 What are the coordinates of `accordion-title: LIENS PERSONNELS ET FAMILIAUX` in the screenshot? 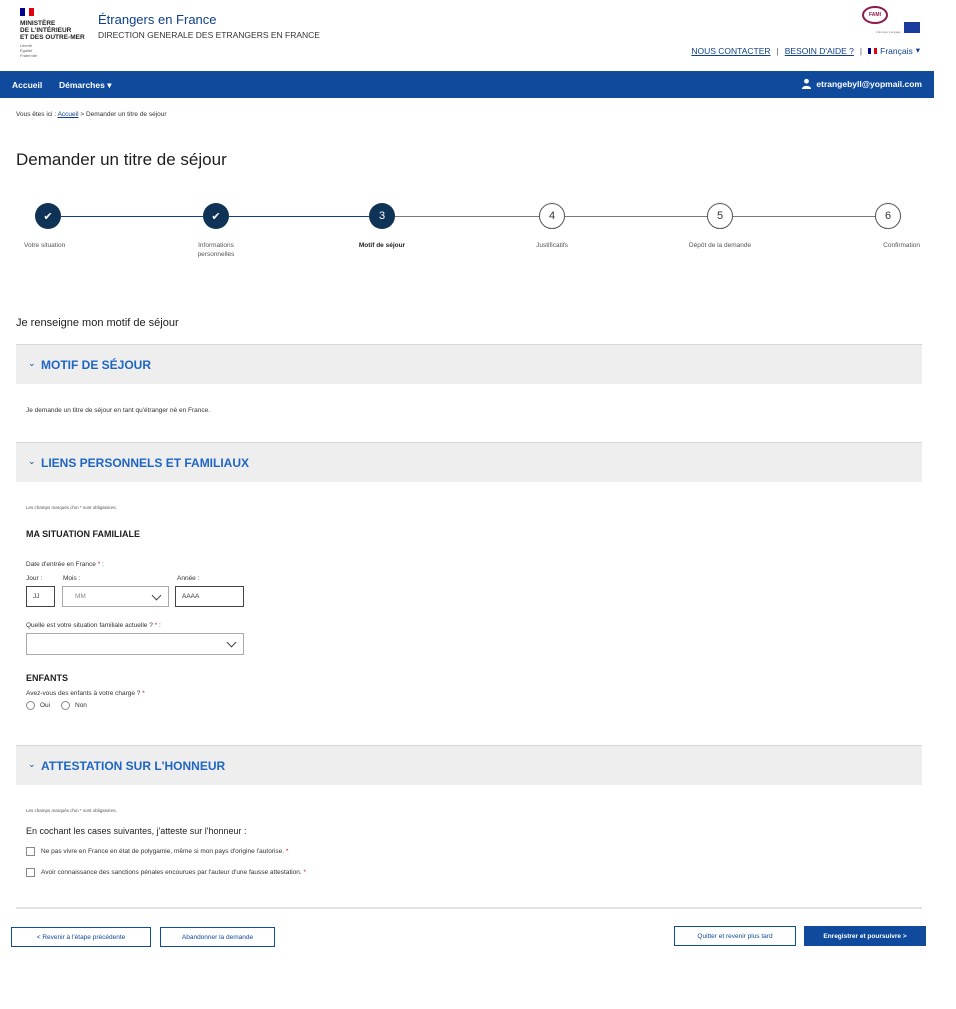 It's located at (145, 463).